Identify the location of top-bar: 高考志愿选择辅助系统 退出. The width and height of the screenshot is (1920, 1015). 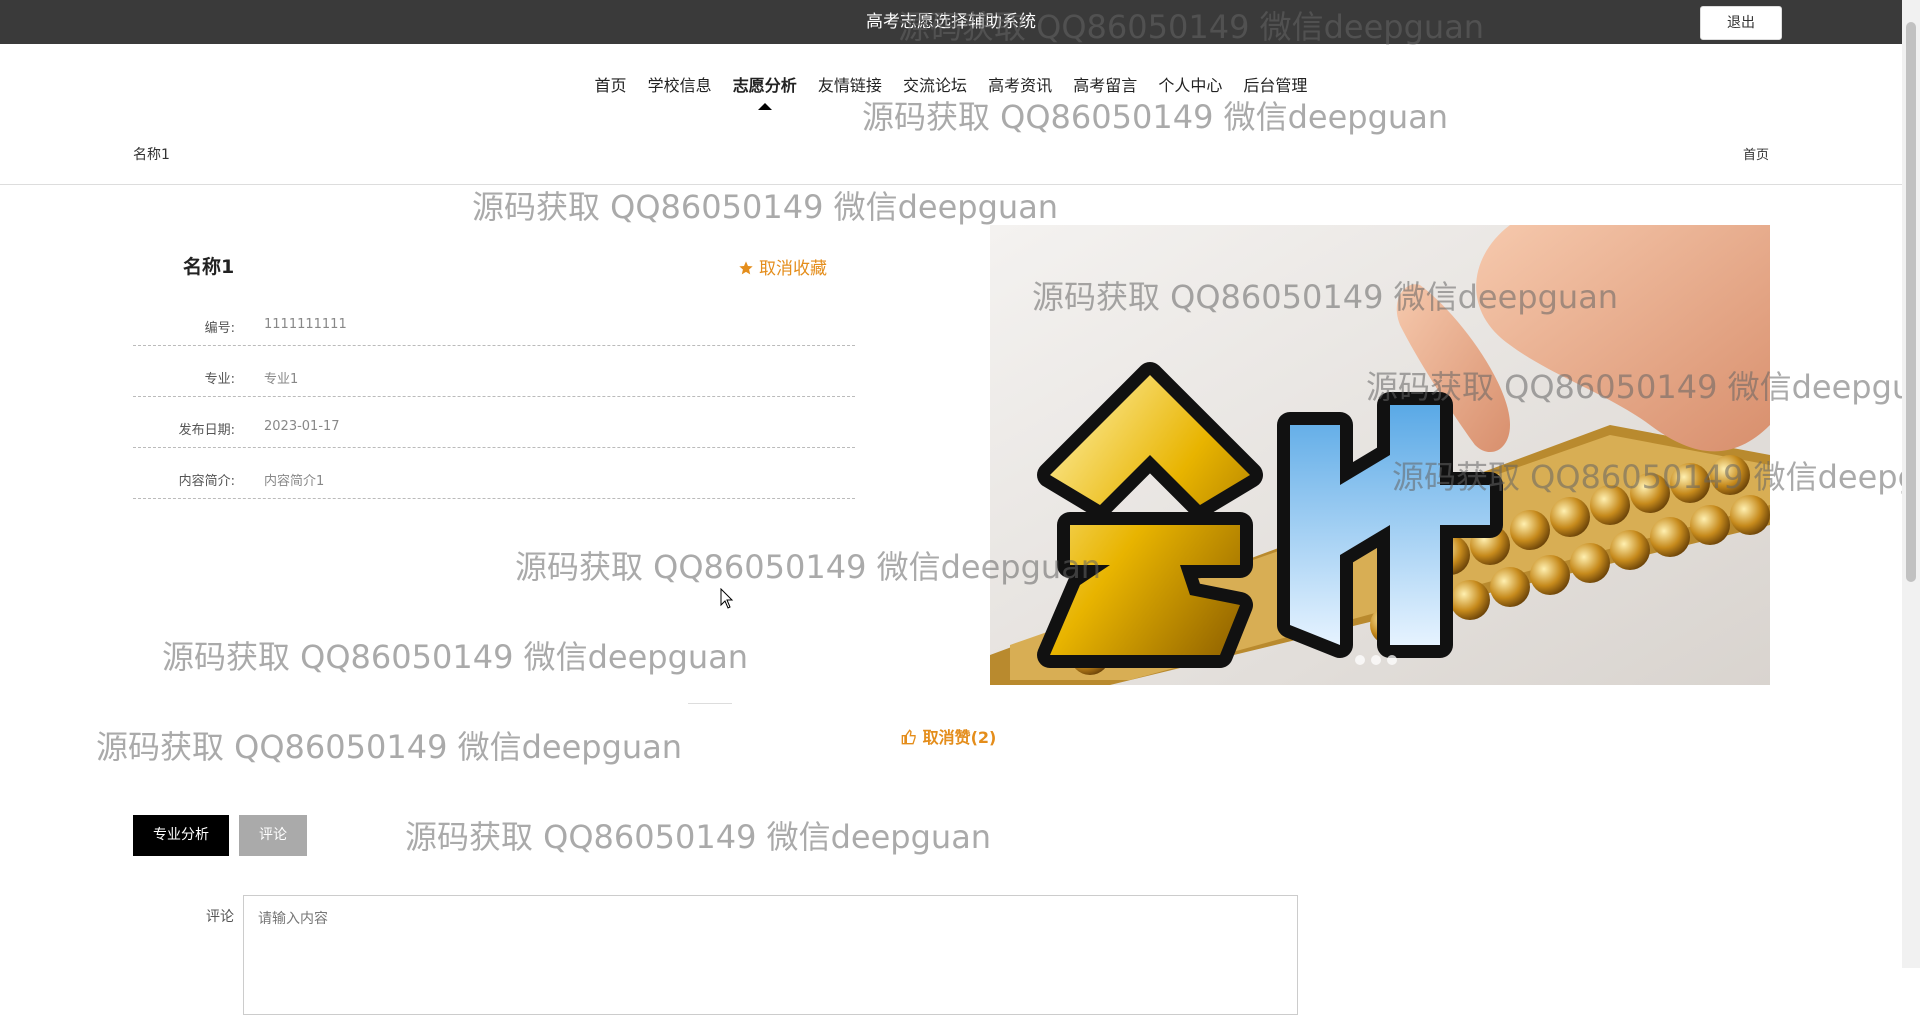
(951, 22).